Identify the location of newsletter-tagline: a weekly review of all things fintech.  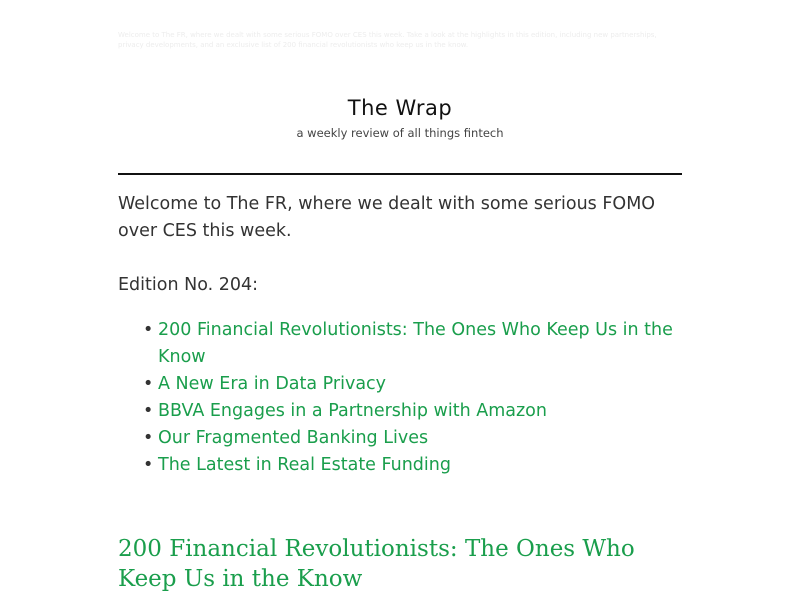
(400, 133).